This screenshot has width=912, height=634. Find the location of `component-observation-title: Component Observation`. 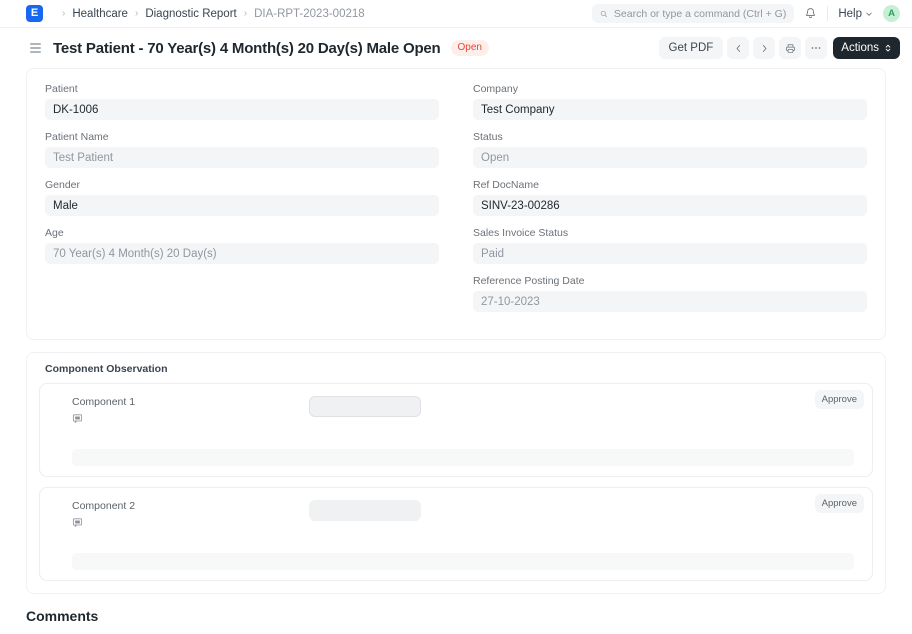

component-observation-title: Component Observation is located at coordinates (106, 369).